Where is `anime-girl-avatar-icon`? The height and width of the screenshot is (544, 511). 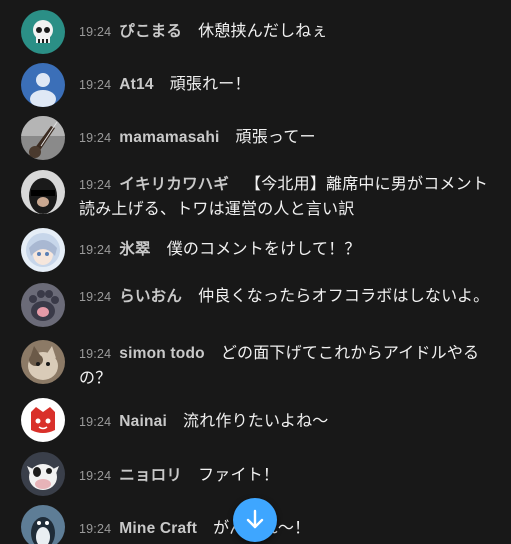 anime-girl-avatar-icon is located at coordinates (43, 250).